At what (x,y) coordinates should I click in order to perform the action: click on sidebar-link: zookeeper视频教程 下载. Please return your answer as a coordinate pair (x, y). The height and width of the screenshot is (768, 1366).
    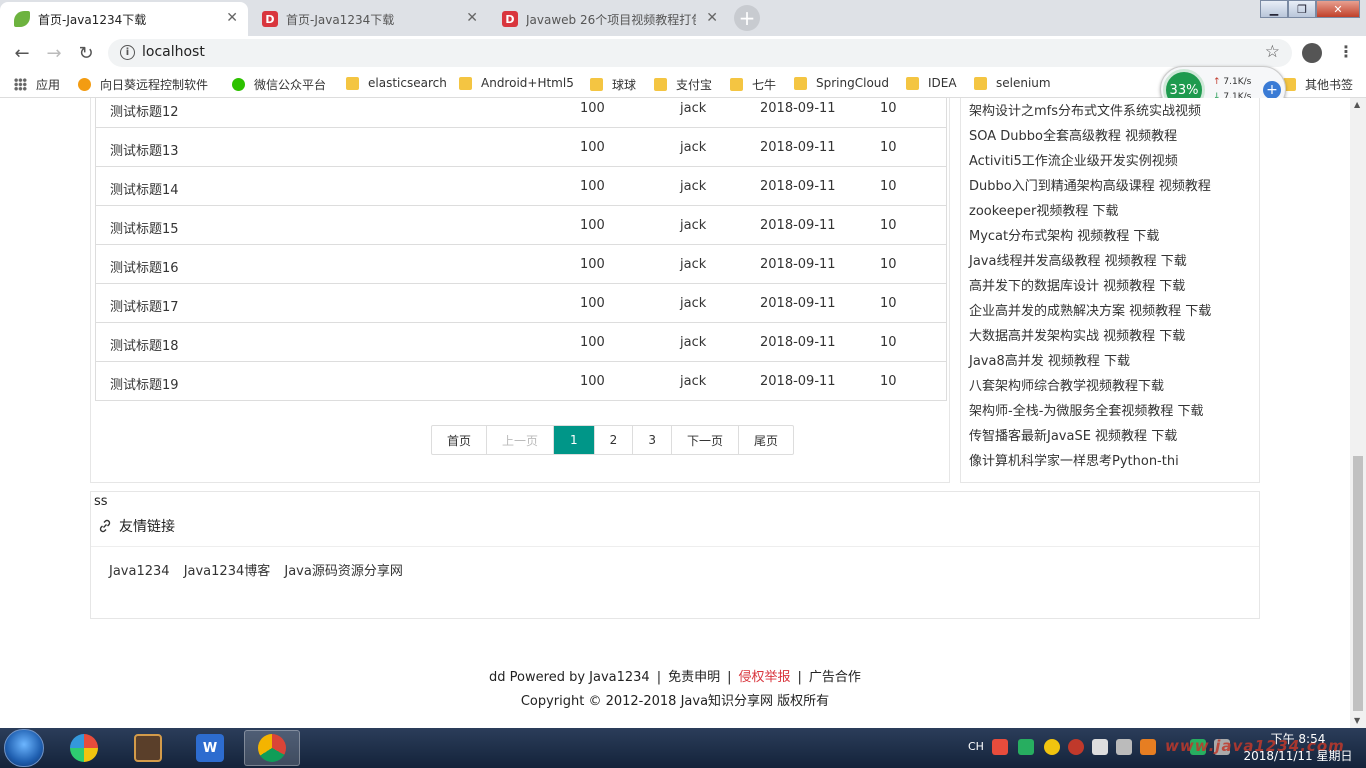
    Looking at the image, I should click on (1044, 209).